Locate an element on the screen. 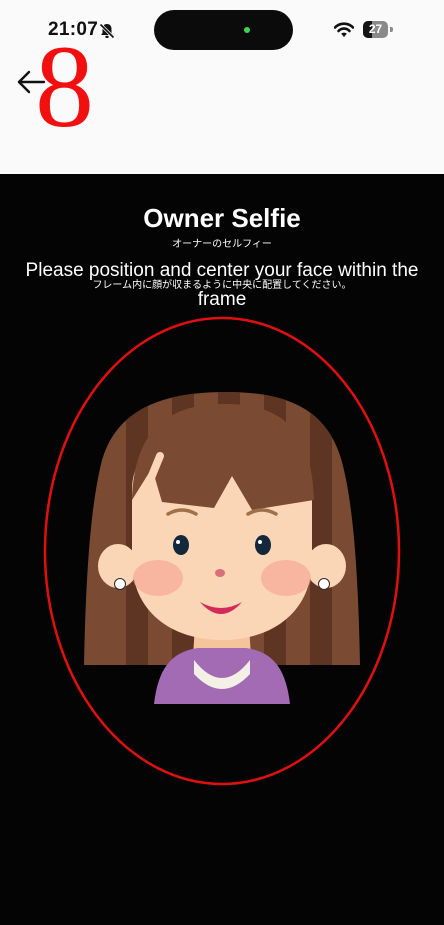  camera-indicator is located at coordinates (247, 30).